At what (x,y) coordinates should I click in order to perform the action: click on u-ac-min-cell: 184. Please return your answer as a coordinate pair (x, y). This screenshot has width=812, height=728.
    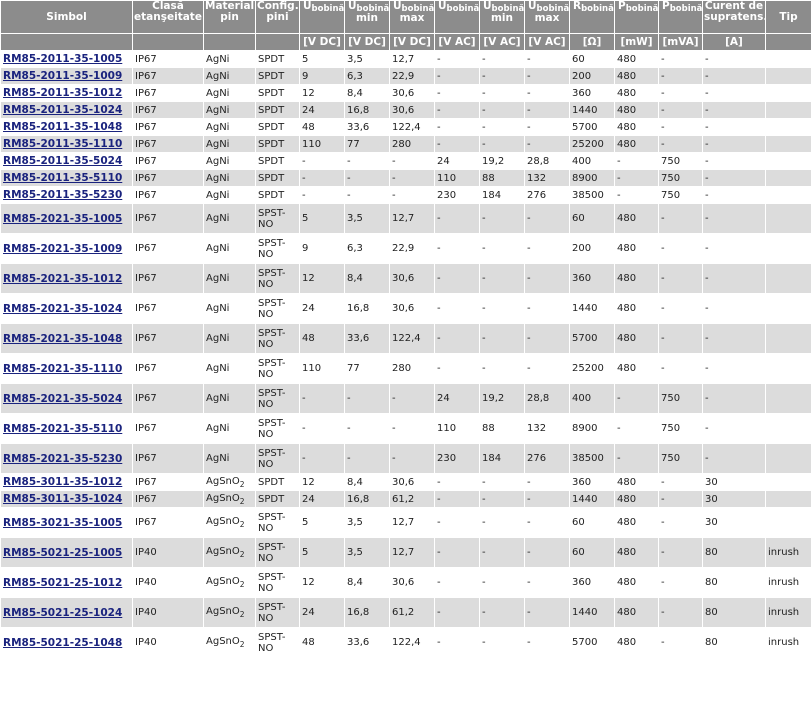
    Looking at the image, I should click on (502, 458).